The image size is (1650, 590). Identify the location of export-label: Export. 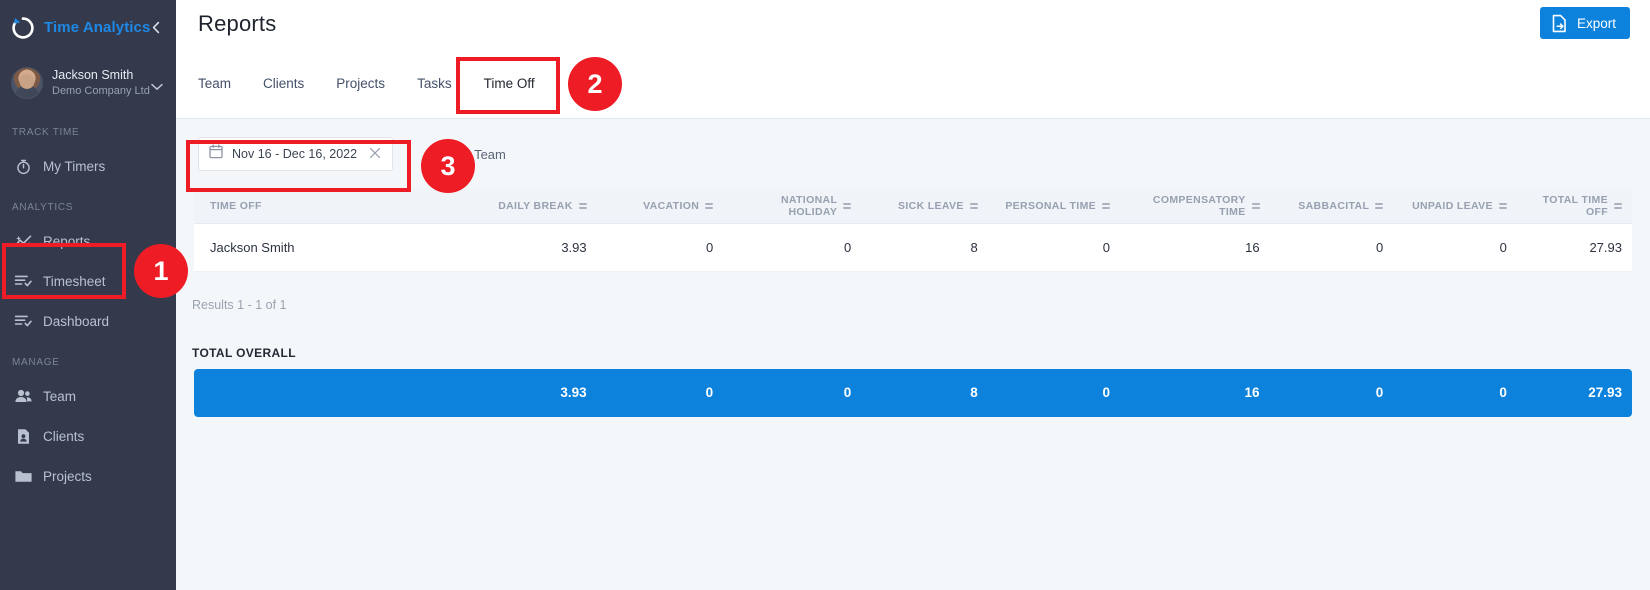
(1596, 23).